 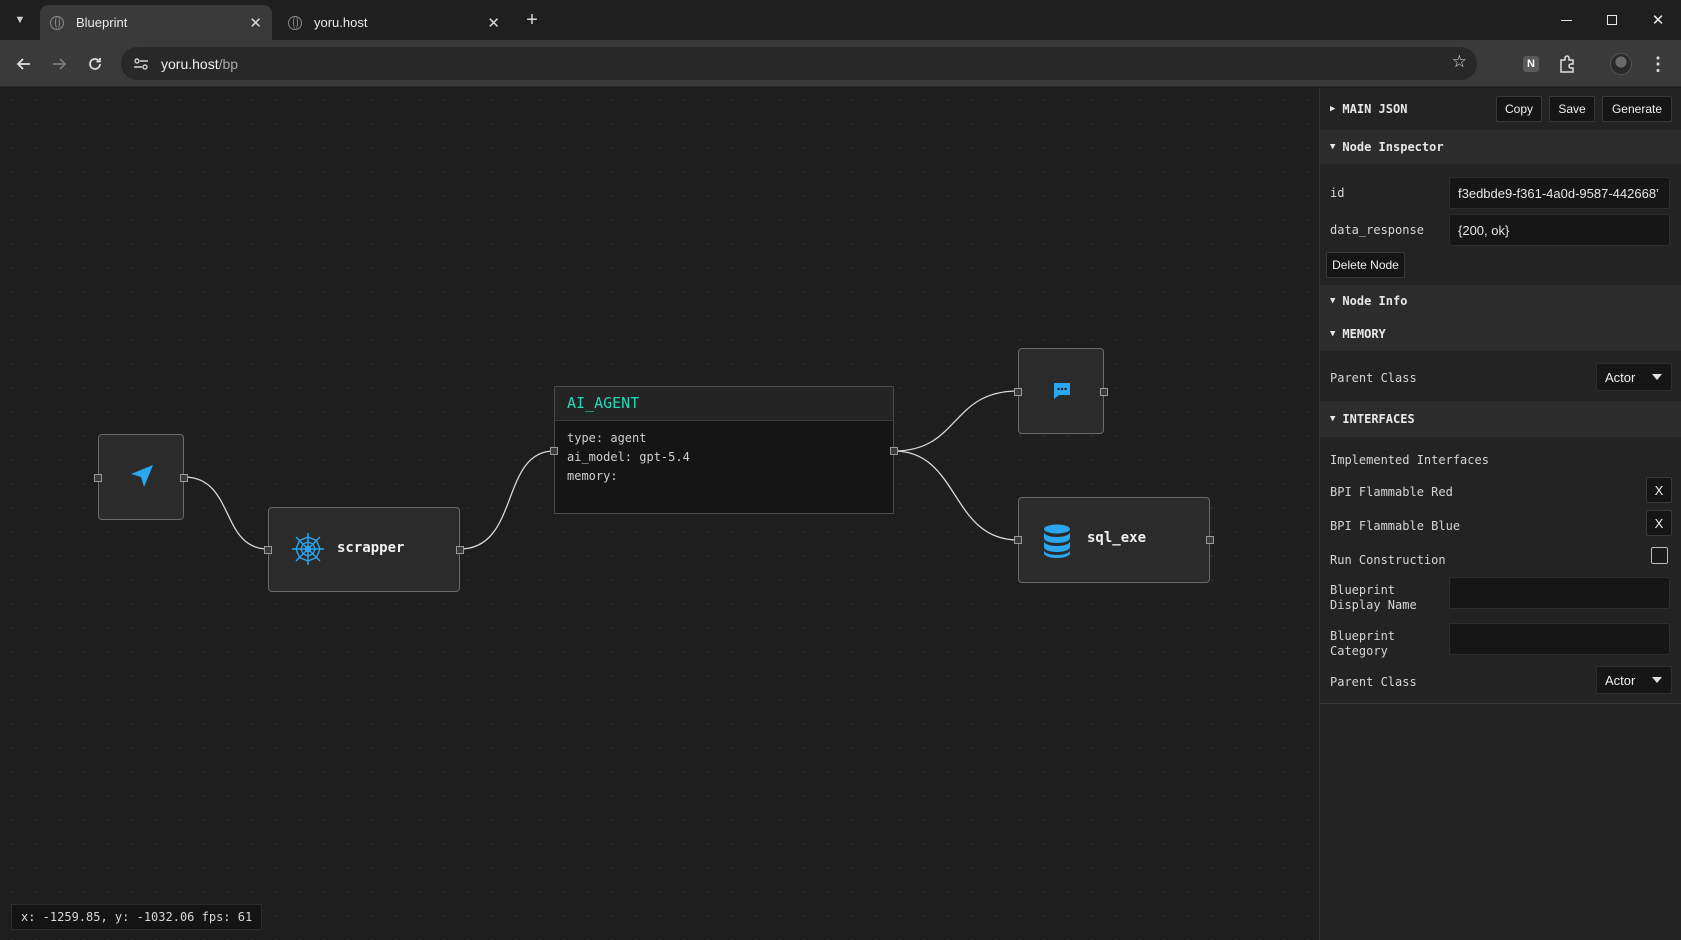 What do you see at coordinates (507, 500) in the screenshot?
I see `wire-scrapper-to-agent` at bounding box center [507, 500].